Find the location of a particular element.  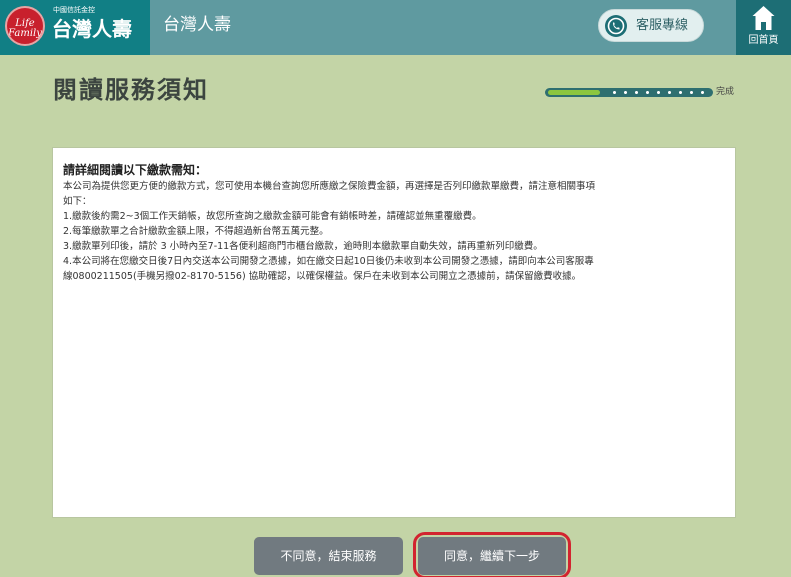

customer-service-button: 客服專線 is located at coordinates (651, 25).